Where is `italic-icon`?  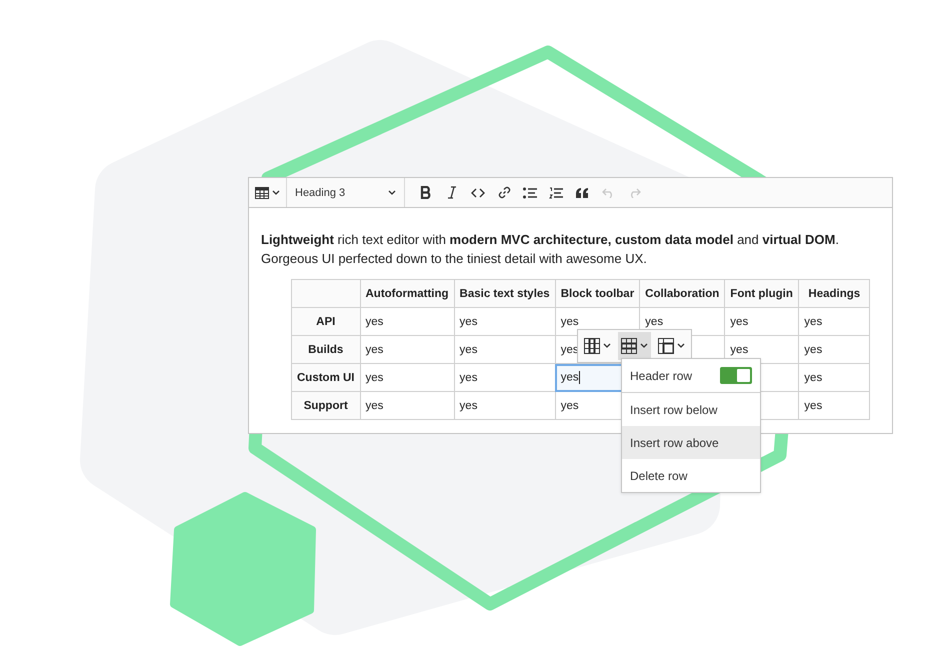 italic-icon is located at coordinates (452, 192).